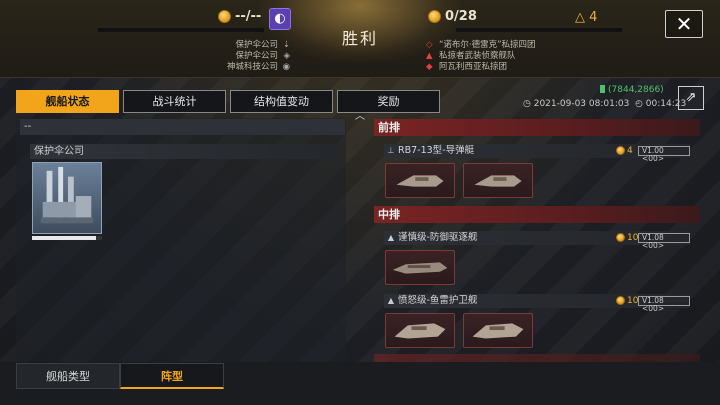 This screenshot has width=720, height=405. I want to click on ship-cost: 4, so click(624, 151).